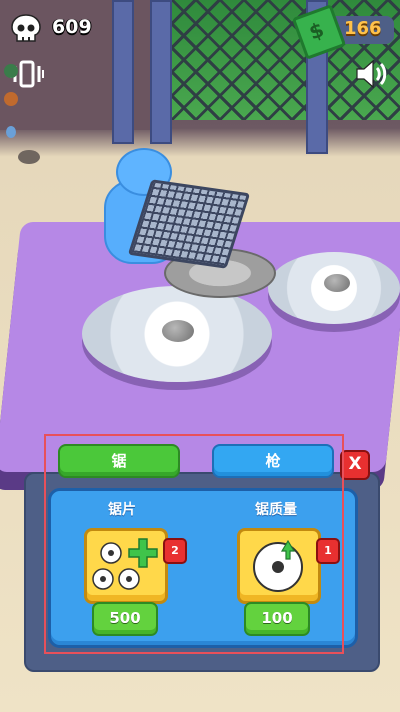 The width and height of the screenshot is (400, 712). Describe the element at coordinates (371, 74) in the screenshot. I see `speaker-icon` at that location.